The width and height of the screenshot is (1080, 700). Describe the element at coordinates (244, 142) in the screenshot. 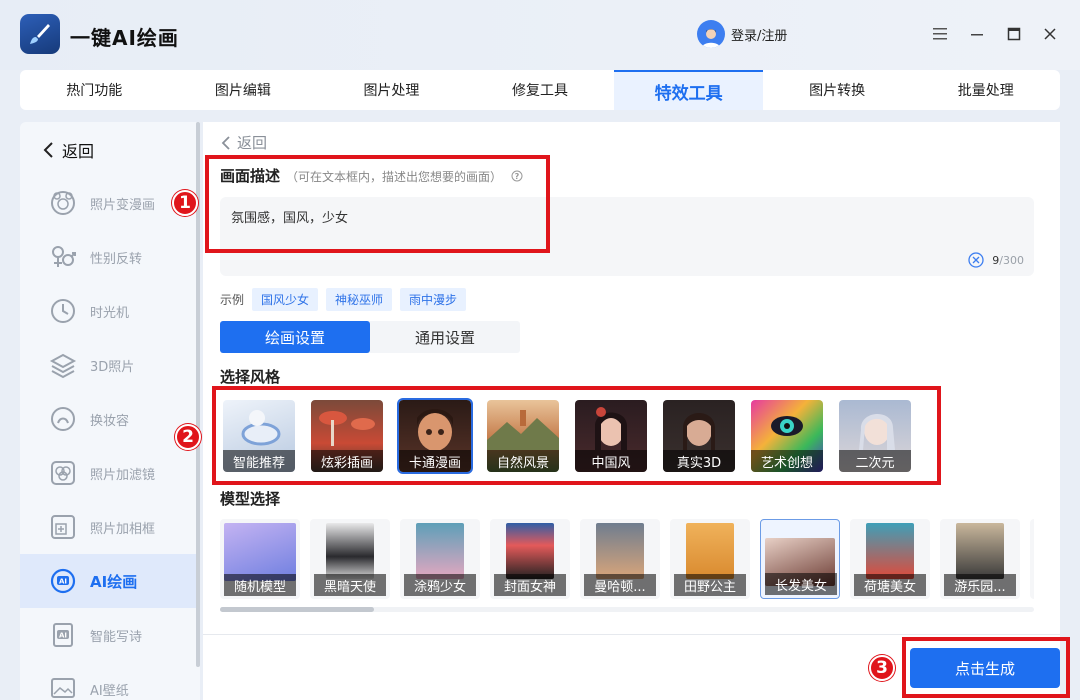

I see `back-button: 返回` at that location.